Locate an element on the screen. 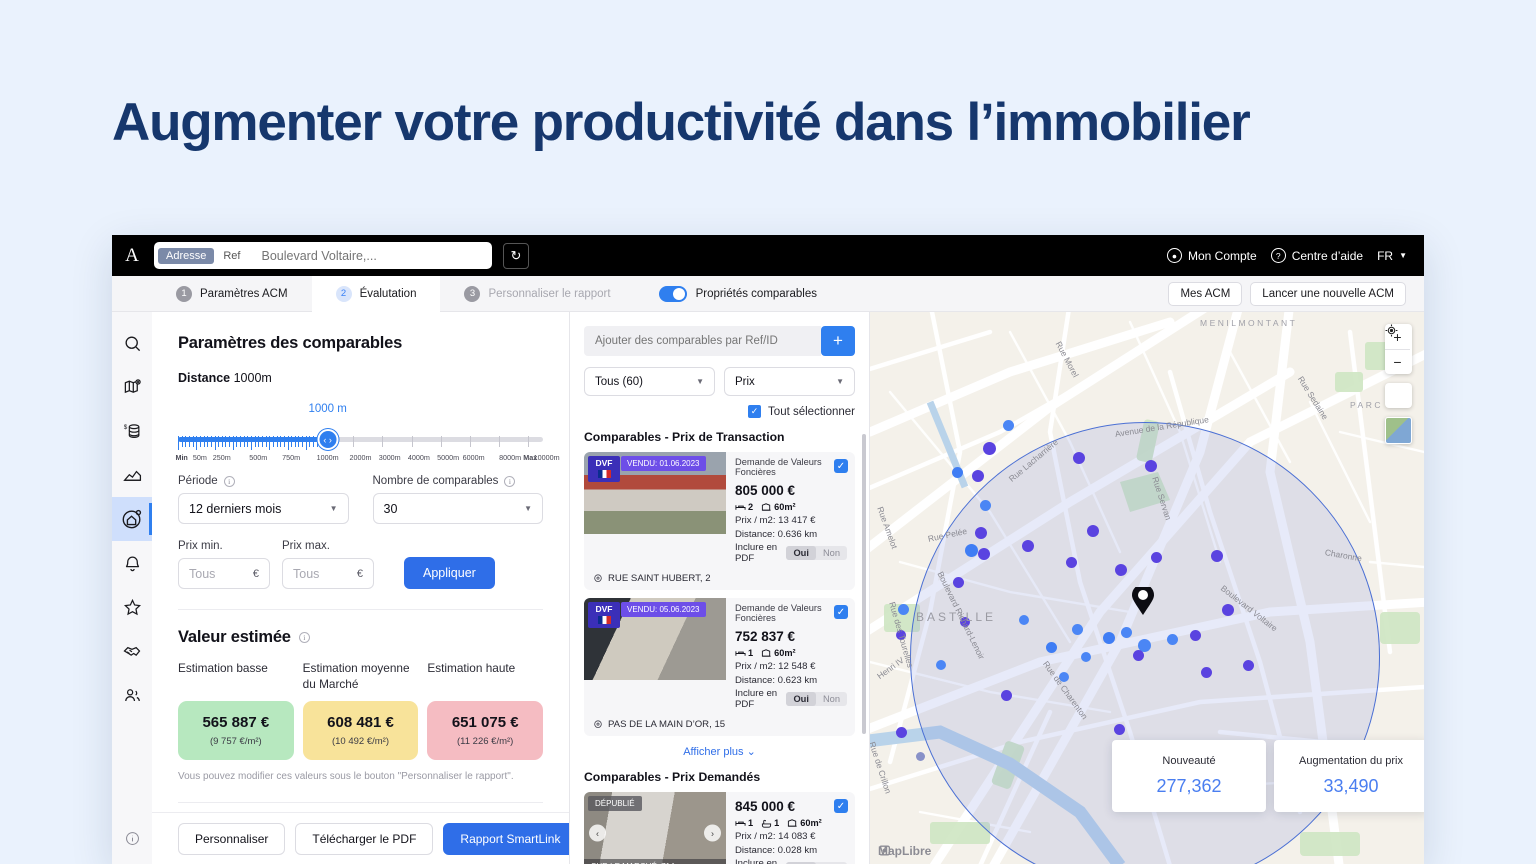 The image size is (1536, 864). plus-icon: + is located at coordinates (838, 341).